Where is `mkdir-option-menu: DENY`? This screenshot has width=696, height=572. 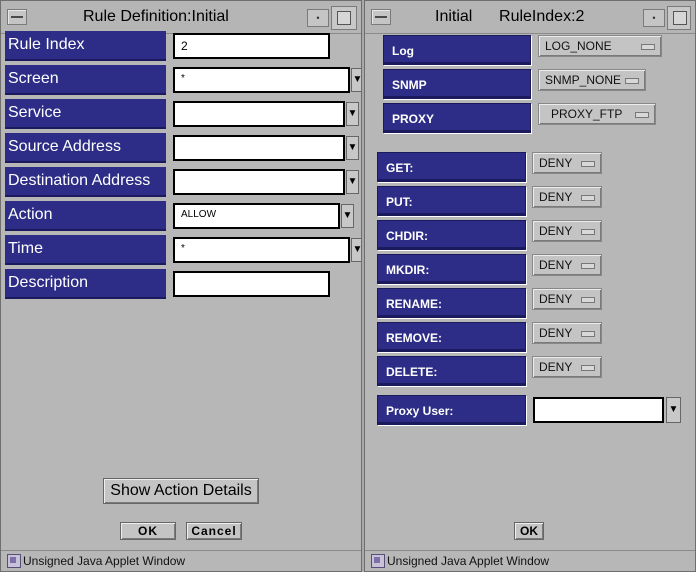 mkdir-option-menu: DENY is located at coordinates (567, 265).